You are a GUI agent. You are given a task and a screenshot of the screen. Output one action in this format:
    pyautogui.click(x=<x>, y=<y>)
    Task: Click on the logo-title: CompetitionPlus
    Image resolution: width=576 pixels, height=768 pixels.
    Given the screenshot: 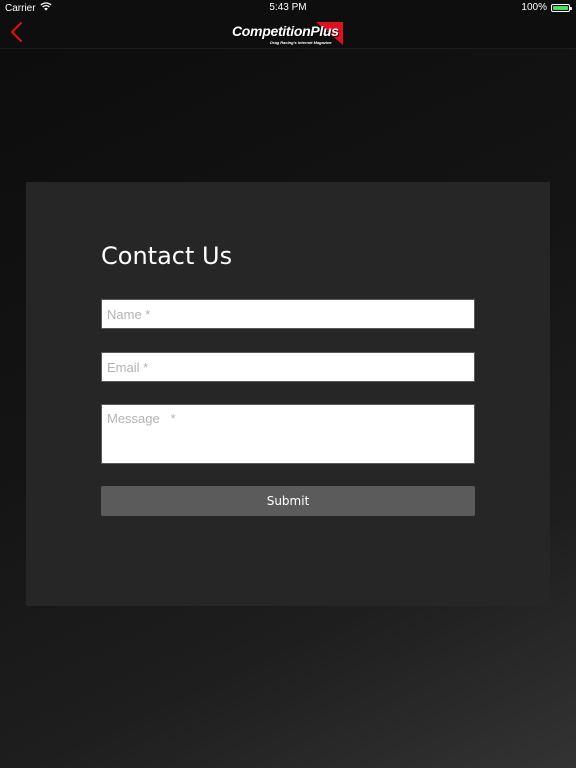 What is the action you would take?
    pyautogui.click(x=285, y=31)
    